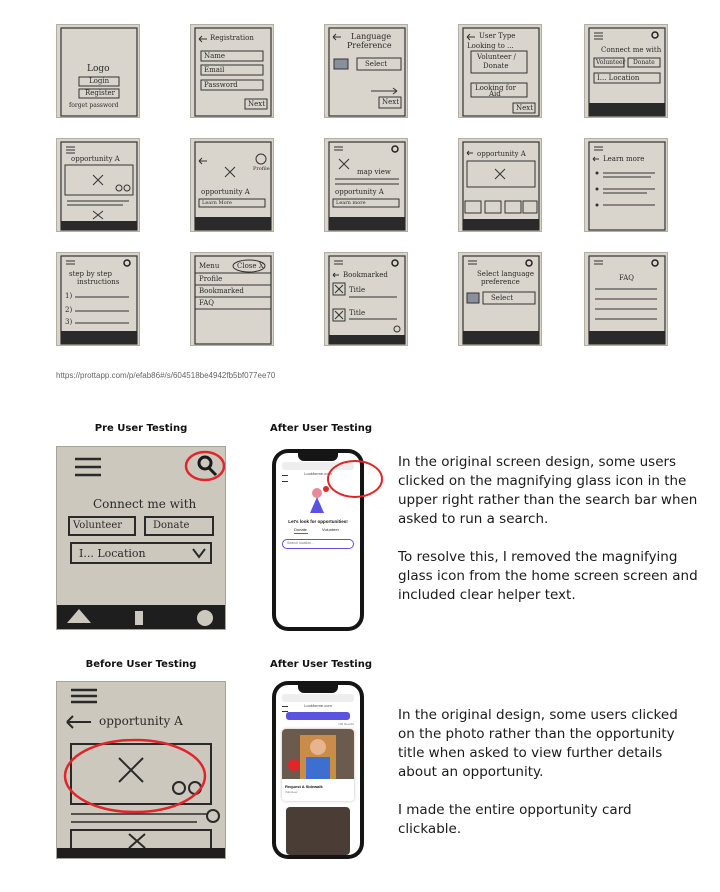 The width and height of the screenshot is (720, 892). Describe the element at coordinates (318, 701) in the screenshot. I see `browser-bar: Lookforme.com` at that location.